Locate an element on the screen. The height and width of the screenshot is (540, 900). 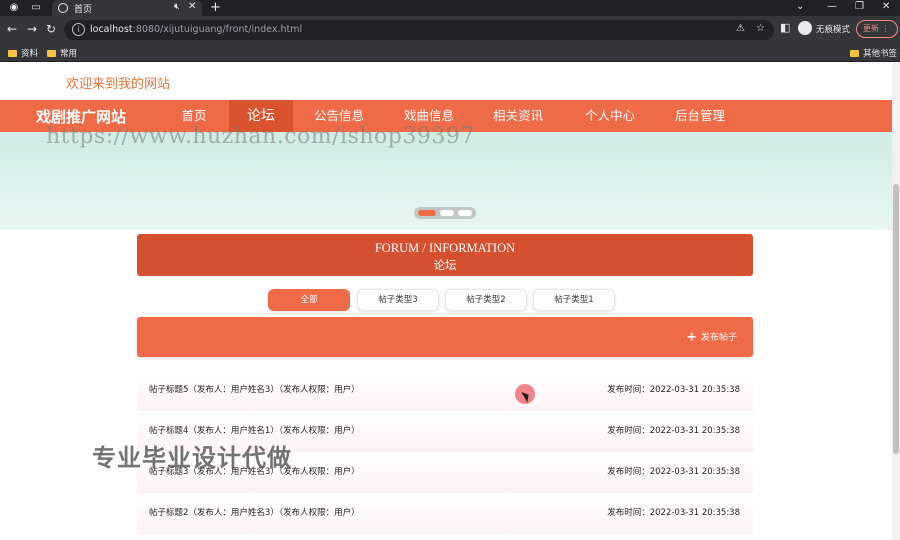
tab-home: 首页 🔇︎ ✕ is located at coordinates (127, 8).